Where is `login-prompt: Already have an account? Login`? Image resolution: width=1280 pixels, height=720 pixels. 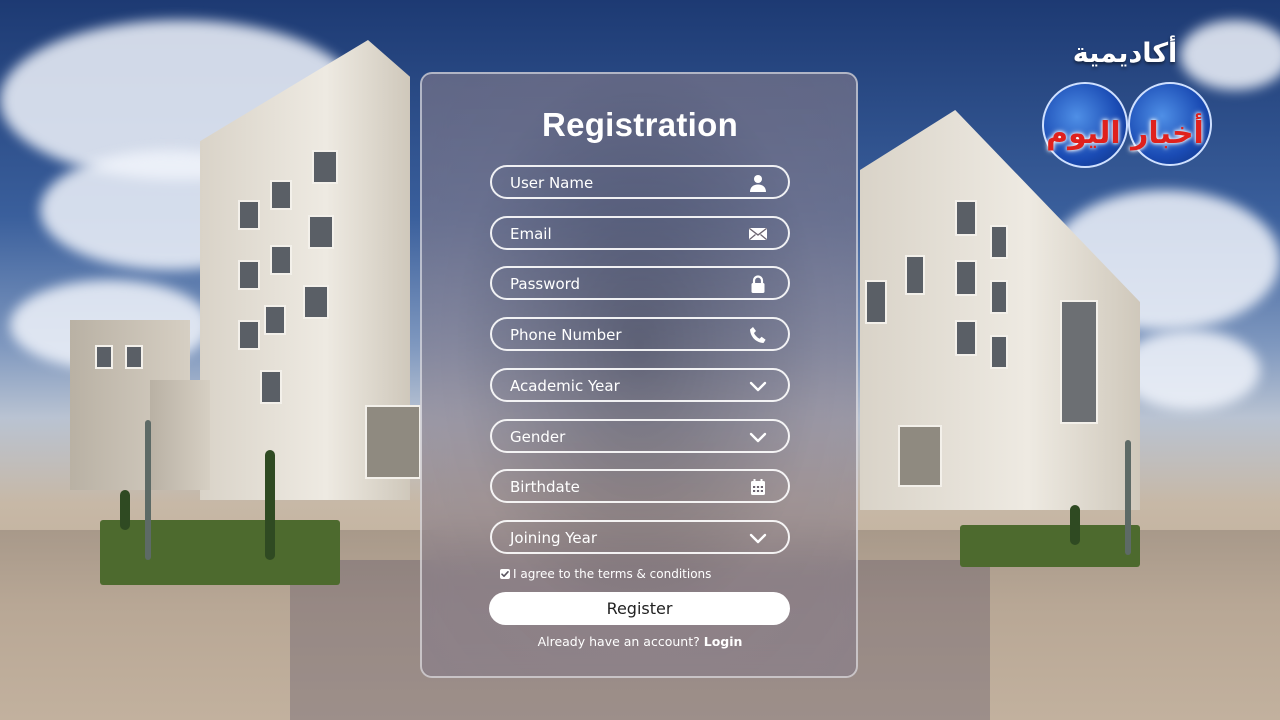
login-prompt: Already have an account? Login is located at coordinates (640, 641).